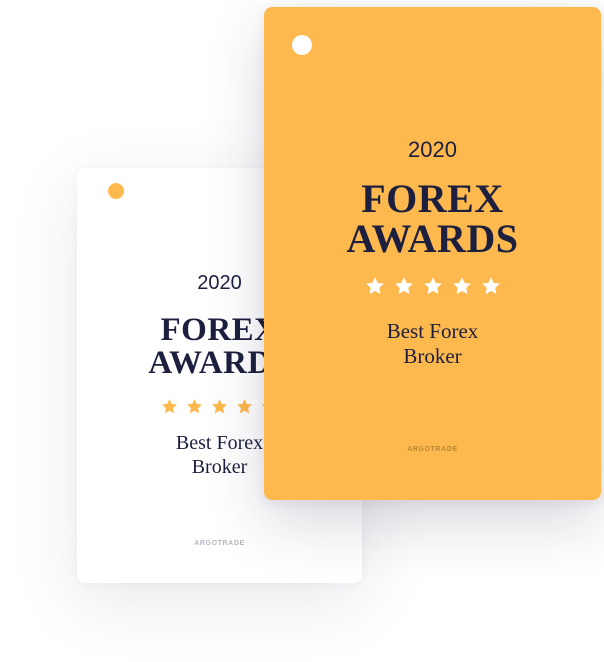  What do you see at coordinates (432, 355) in the screenshot?
I see `award-subtitle-line-2: Broker` at bounding box center [432, 355].